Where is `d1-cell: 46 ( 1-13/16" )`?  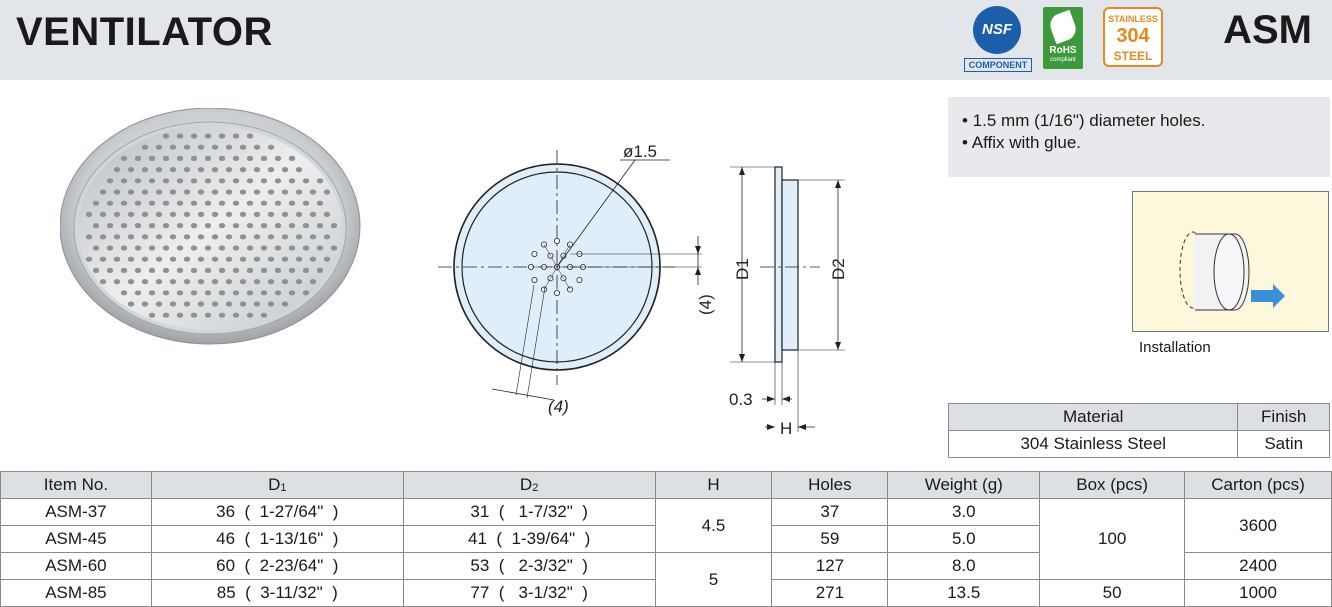 d1-cell: 46 ( 1-13/16" ) is located at coordinates (277, 539).